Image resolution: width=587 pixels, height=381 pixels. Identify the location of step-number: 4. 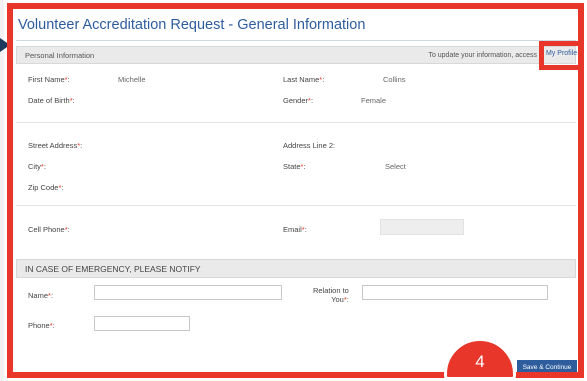
(480, 361).